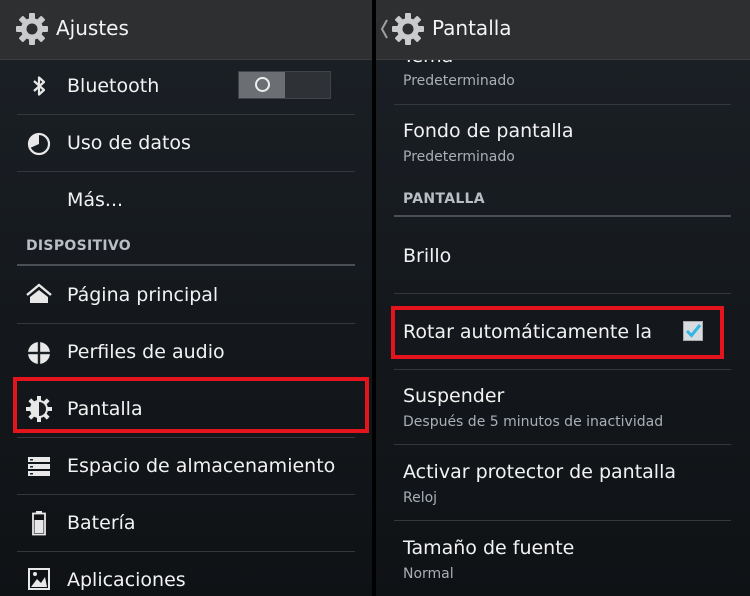  What do you see at coordinates (186, 523) in the screenshot?
I see `settings-item-battery: Batería` at bounding box center [186, 523].